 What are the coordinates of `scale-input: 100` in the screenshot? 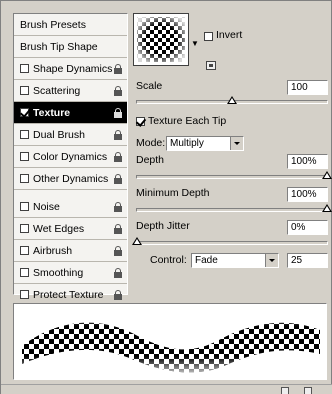 It's located at (307, 87).